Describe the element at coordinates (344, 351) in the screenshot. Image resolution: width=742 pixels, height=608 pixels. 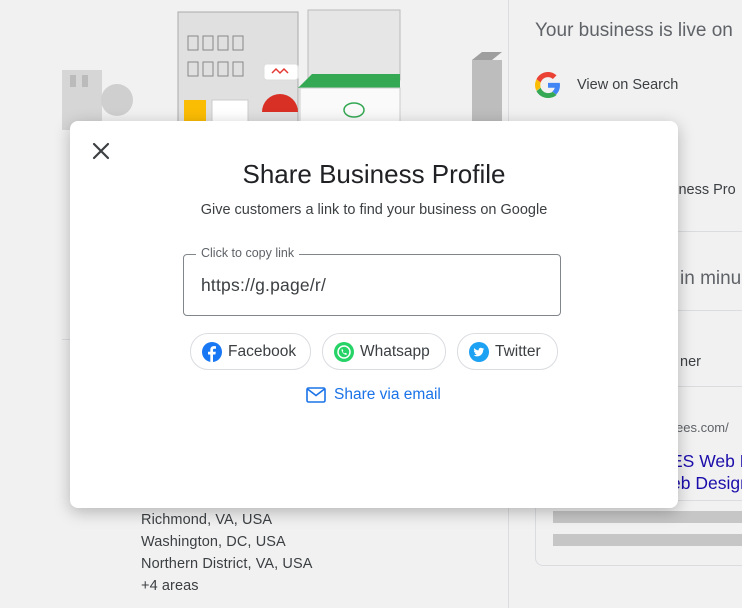
I see `whatsapp-icon` at that location.